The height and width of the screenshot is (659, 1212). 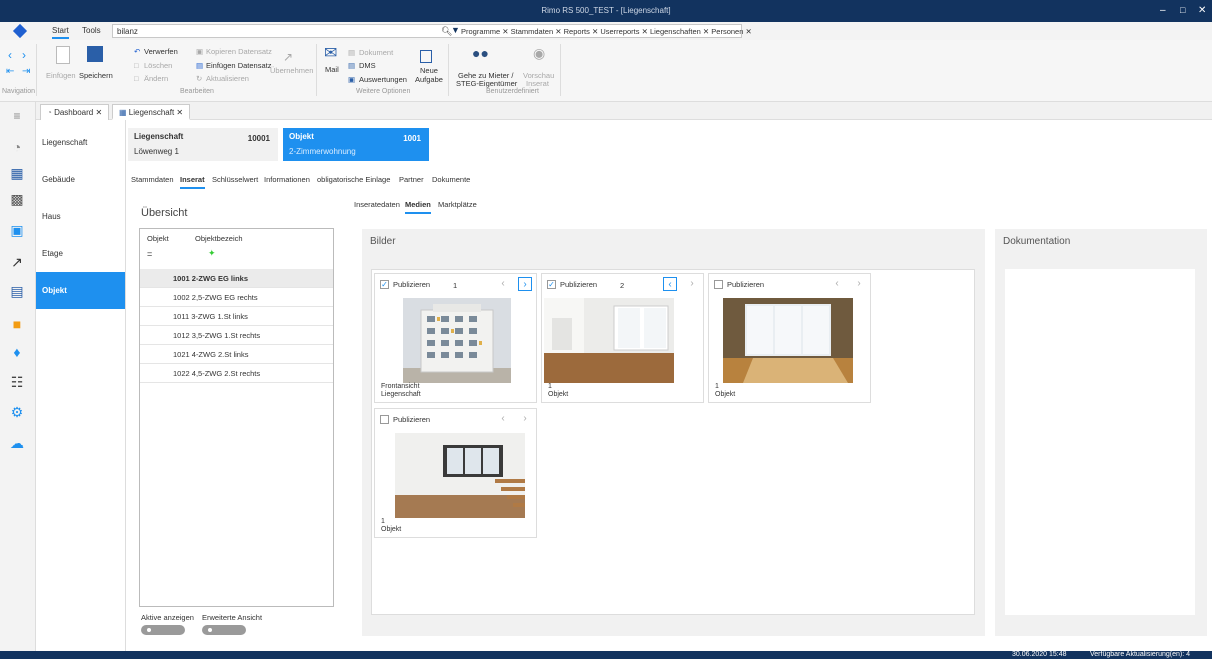 I want to click on objekt-card: Objekt 1001 2-Zimmerwohnung, so click(x=356, y=144).